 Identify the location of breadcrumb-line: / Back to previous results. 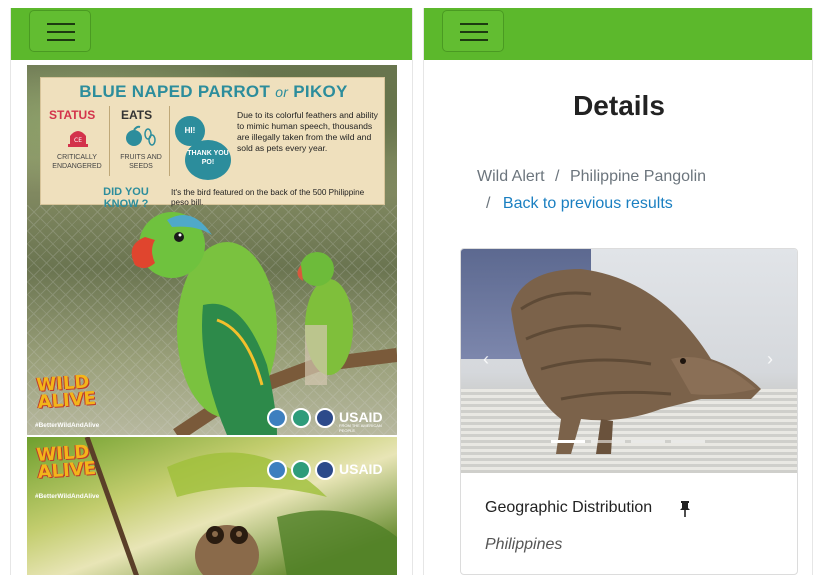
(579, 204).